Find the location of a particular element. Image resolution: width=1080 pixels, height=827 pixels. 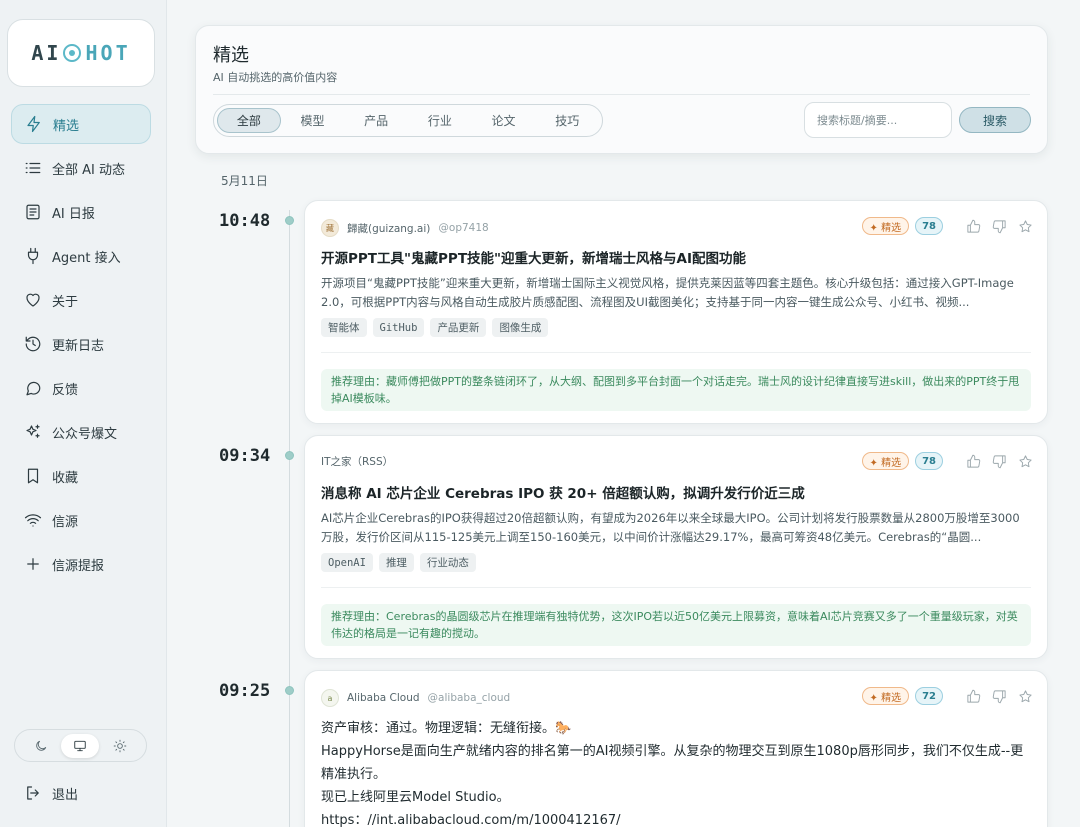

card-tags: OpenAI 推理 行业动态 is located at coordinates (401, 562).